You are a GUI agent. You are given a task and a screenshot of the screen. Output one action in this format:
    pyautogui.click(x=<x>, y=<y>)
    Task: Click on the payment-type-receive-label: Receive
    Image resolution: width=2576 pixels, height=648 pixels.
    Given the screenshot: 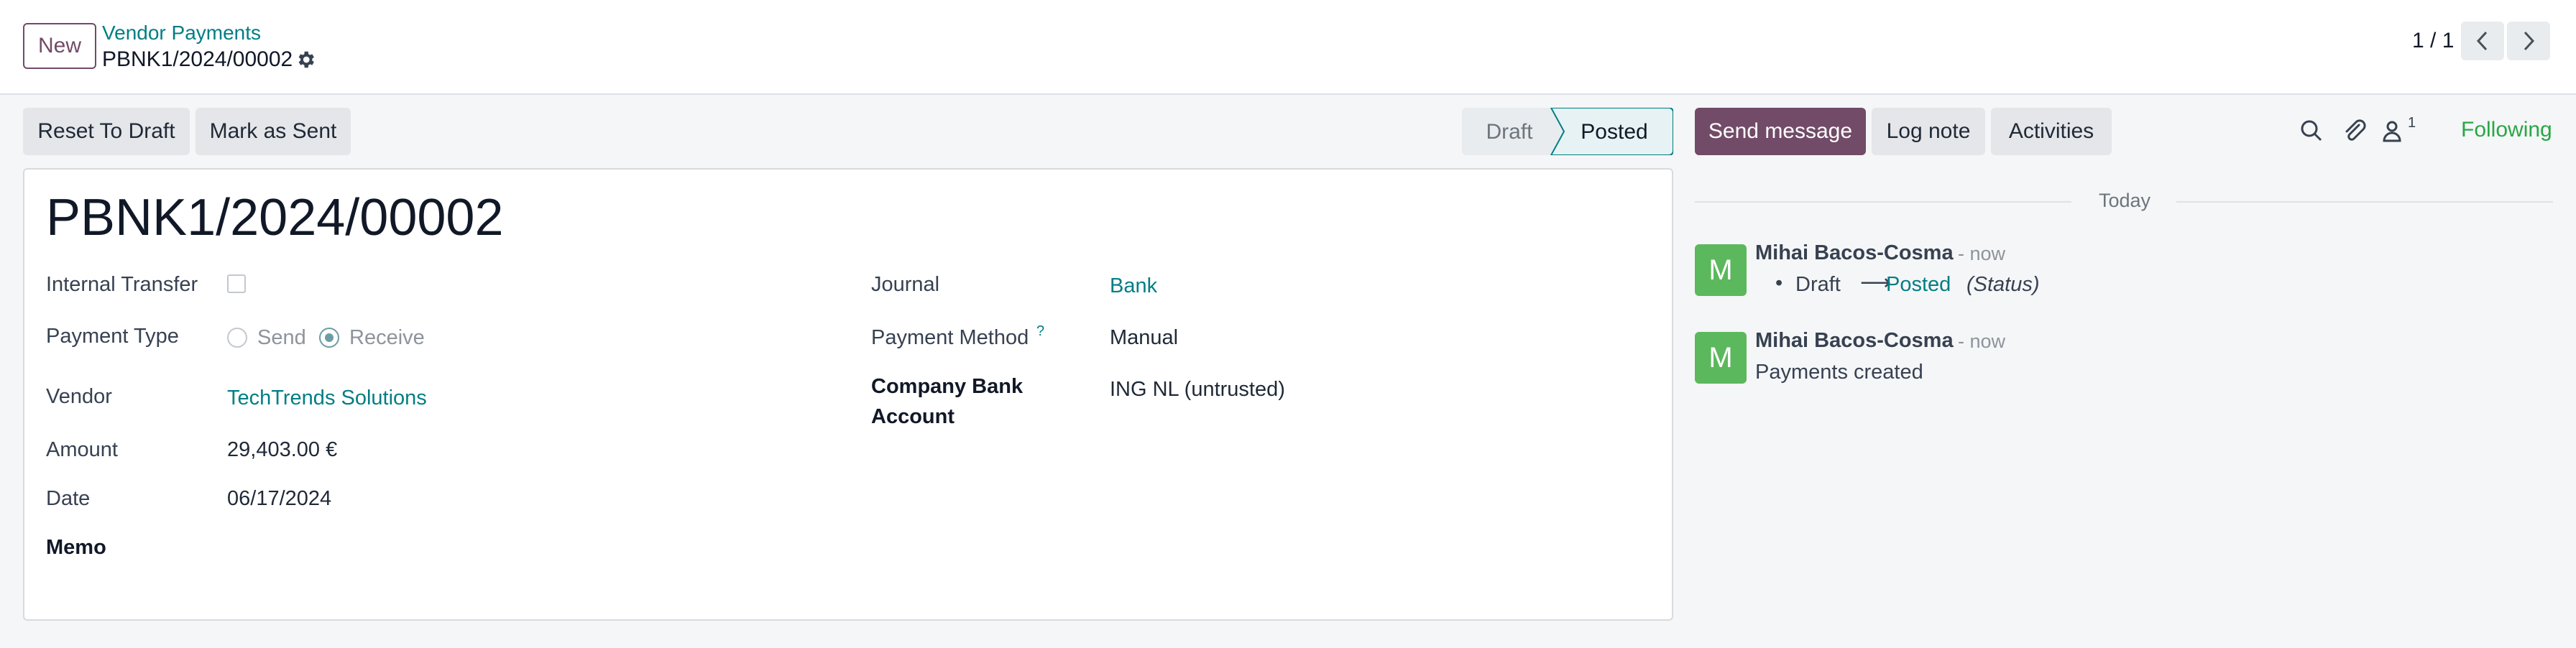 What is the action you would take?
    pyautogui.click(x=387, y=337)
    